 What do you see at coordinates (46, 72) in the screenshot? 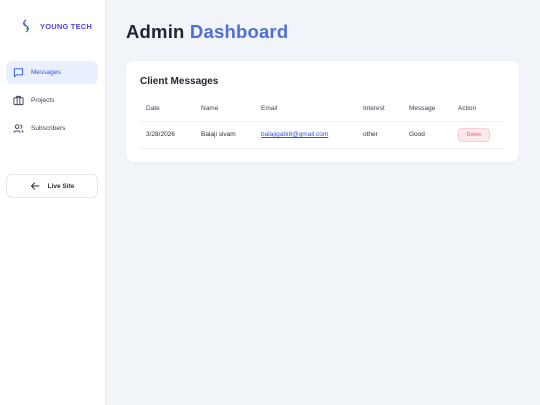
I see `sidebar-item-label: Messages` at bounding box center [46, 72].